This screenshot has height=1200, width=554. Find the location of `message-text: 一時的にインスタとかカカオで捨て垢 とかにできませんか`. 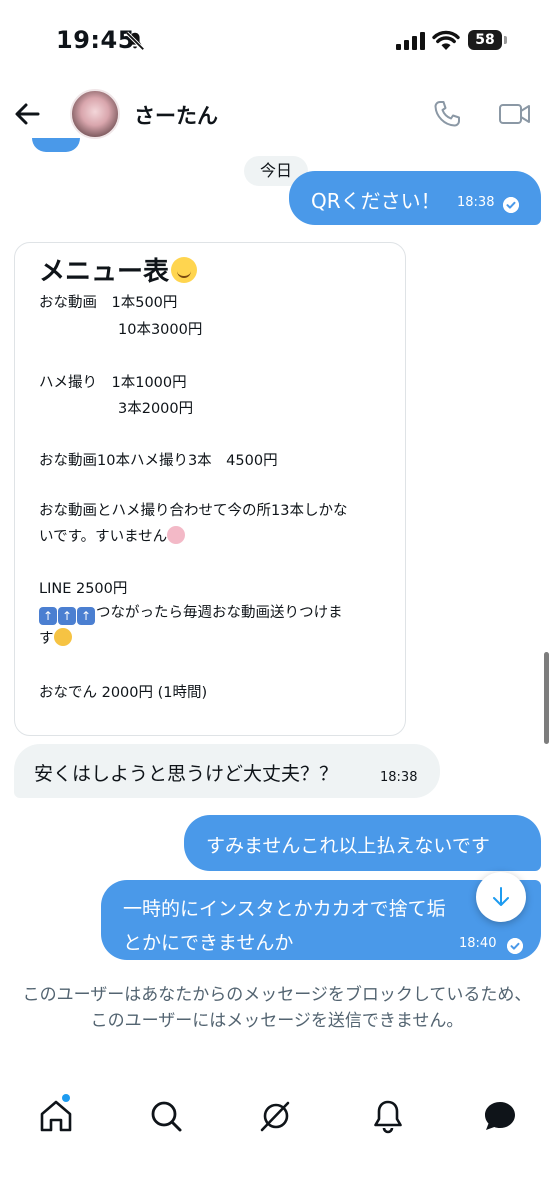

message-text: 一時的にインスタとかカカオで捨て垢 とかにできませんか is located at coordinates (284, 926).